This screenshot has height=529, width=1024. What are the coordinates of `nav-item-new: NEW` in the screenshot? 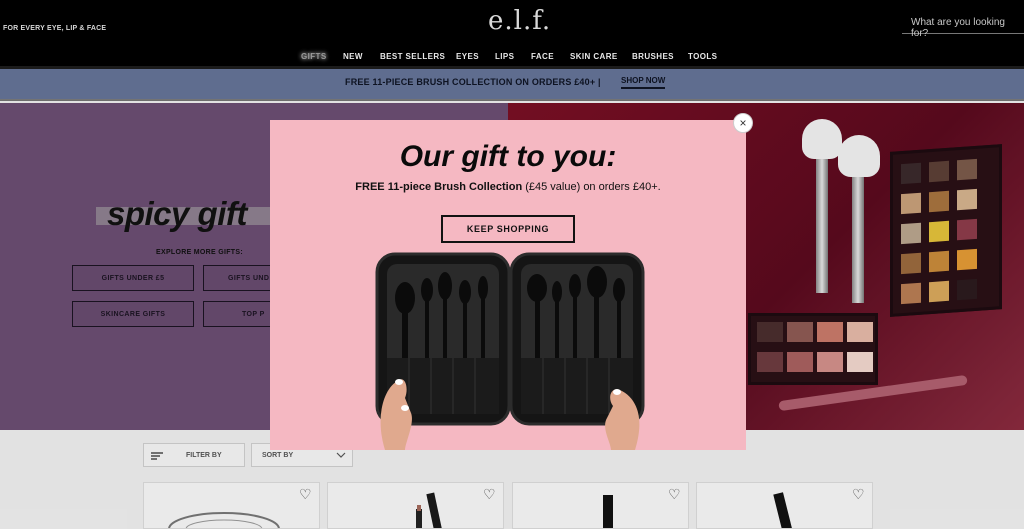 It's located at (353, 56).